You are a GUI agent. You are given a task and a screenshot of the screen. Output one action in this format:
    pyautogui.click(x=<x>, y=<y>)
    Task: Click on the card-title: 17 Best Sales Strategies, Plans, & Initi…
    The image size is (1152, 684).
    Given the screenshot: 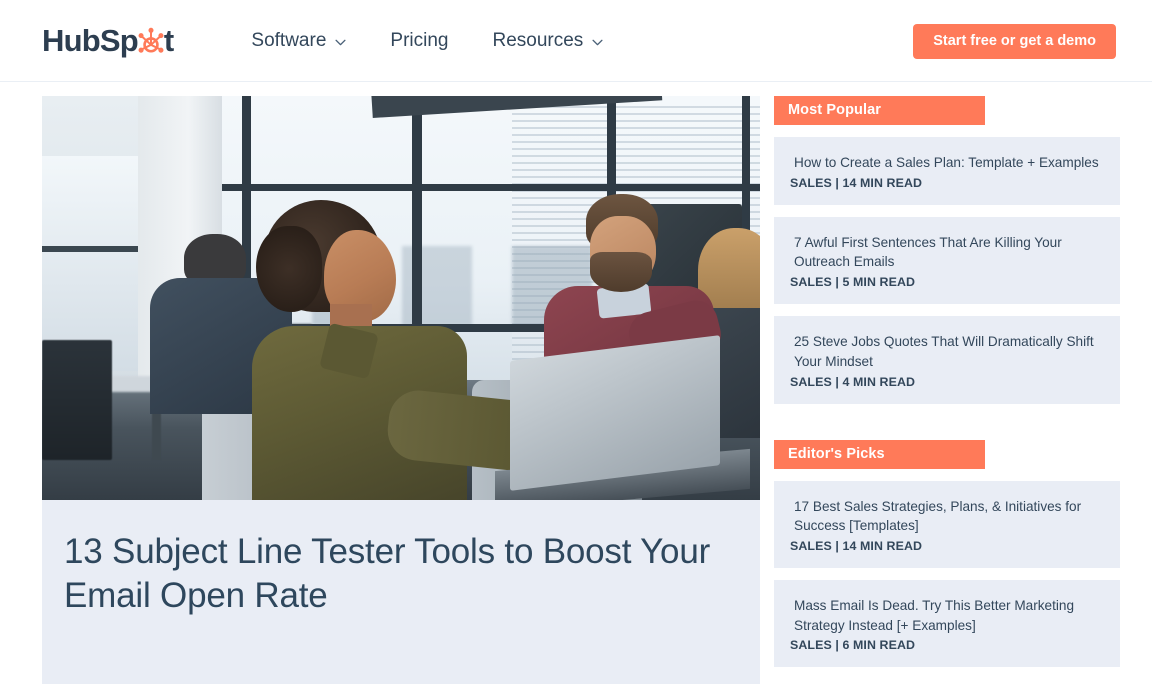 What is the action you would take?
    pyautogui.click(x=938, y=516)
    